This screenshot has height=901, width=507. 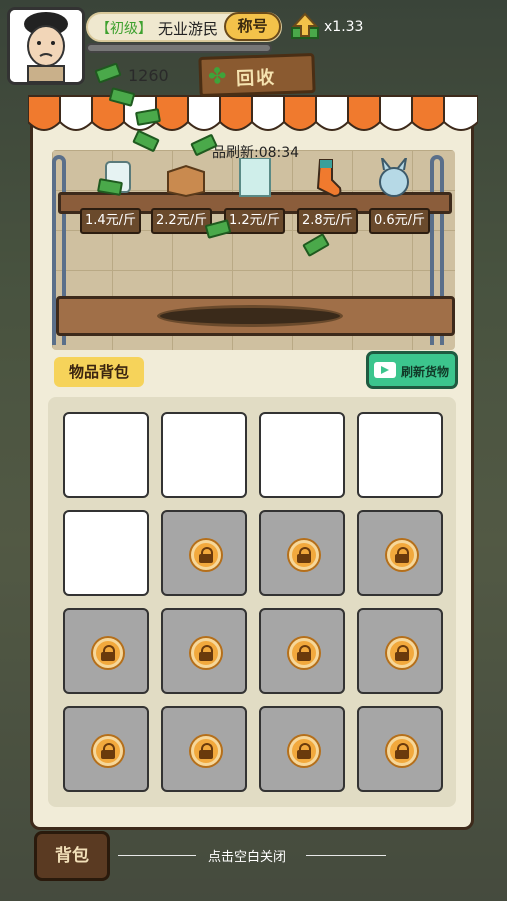 I want to click on bag-button: 背包, so click(x=72, y=856).